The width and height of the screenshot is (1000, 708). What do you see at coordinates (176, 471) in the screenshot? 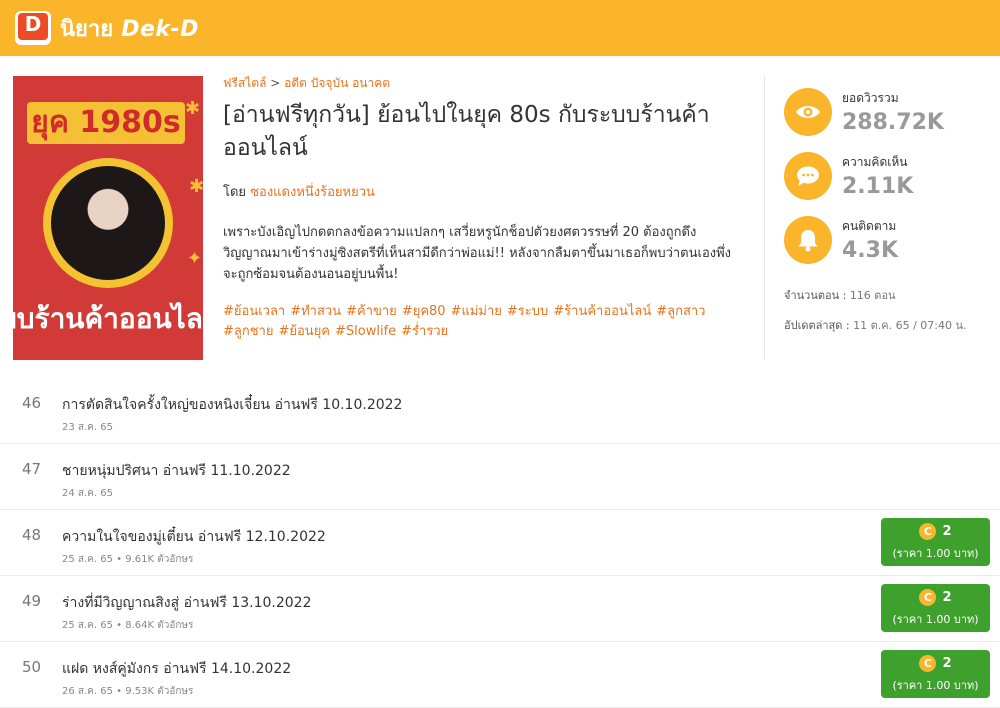
I see `chapter-title: ชายหนุ่มปริศนา อ่านฟรี 11.10.2022` at bounding box center [176, 471].